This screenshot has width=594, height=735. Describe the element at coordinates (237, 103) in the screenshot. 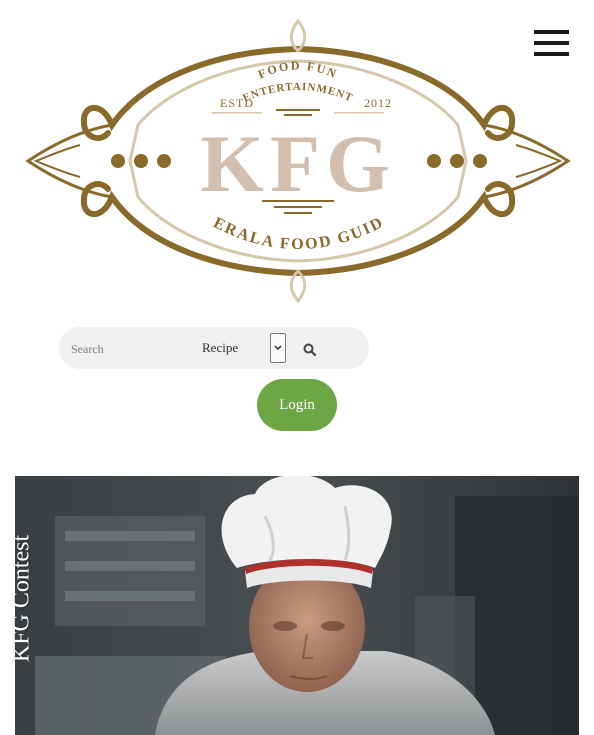

I see `logo-estd-label: ESTD` at that location.